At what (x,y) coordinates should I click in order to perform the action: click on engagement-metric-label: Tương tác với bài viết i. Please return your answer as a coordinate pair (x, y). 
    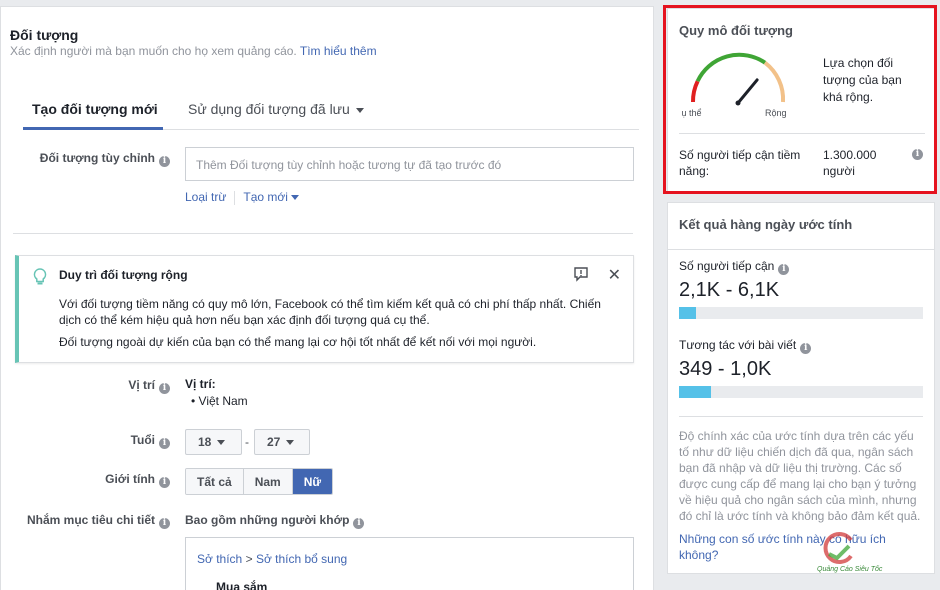
    Looking at the image, I should click on (745, 346).